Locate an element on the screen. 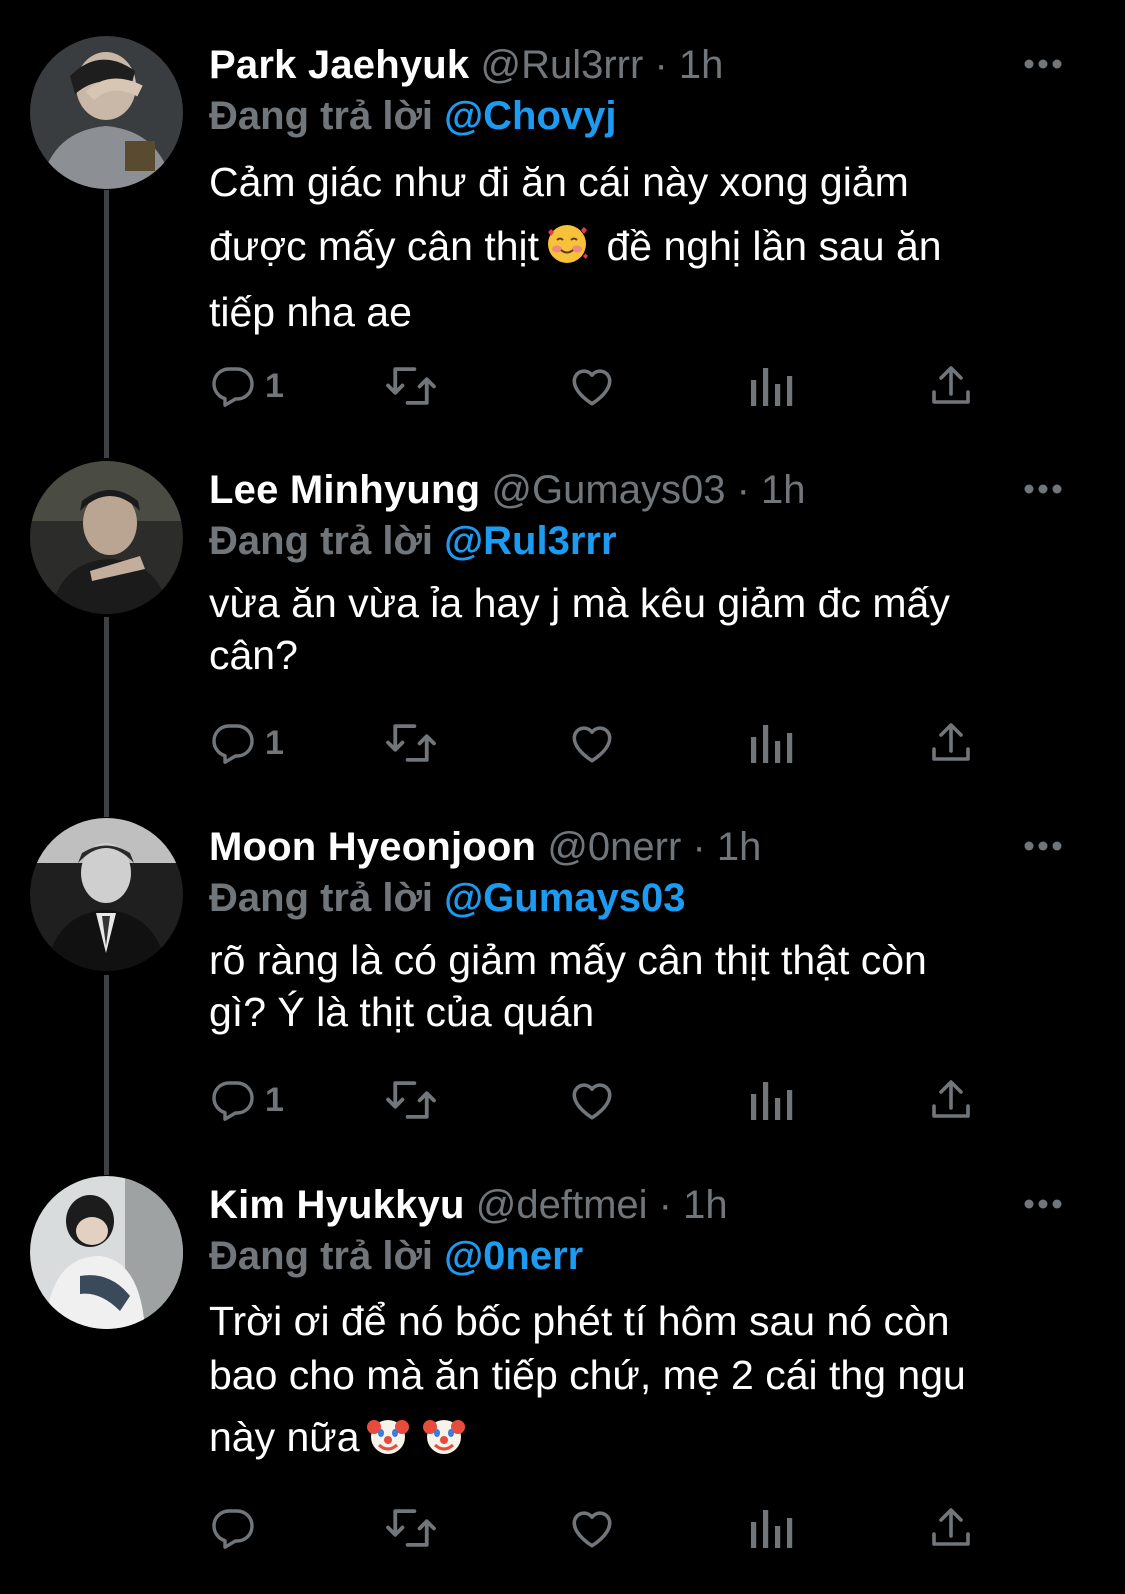 This screenshot has height=1594, width=1125. display-name: Moon Hyeonjoon is located at coordinates (372, 847).